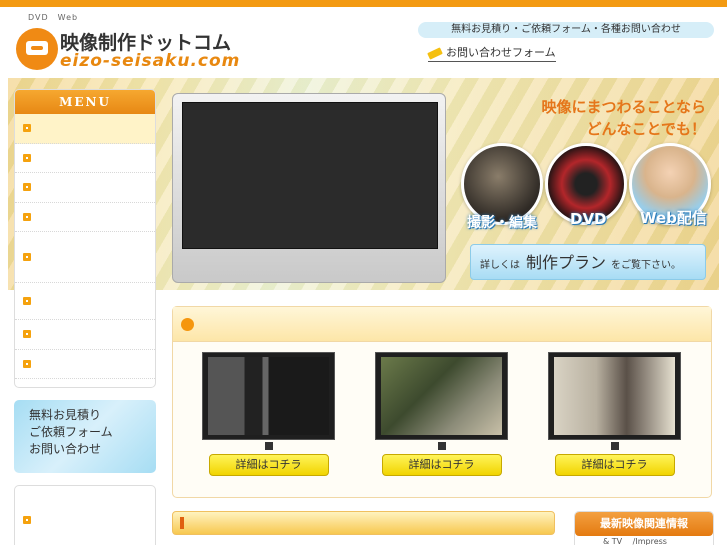 This screenshot has width=727, height=545. I want to click on sidebar-menu: MENU, so click(85, 238).